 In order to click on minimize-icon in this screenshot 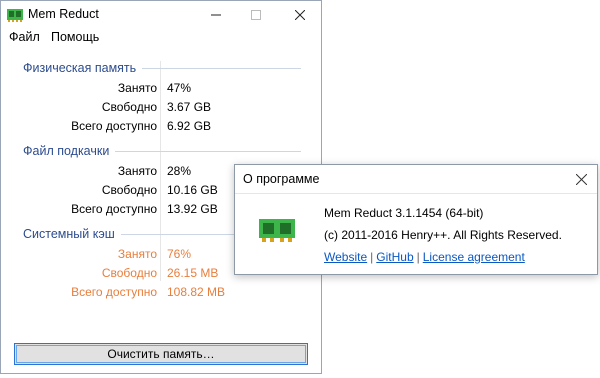, I will do `click(216, 15)`.